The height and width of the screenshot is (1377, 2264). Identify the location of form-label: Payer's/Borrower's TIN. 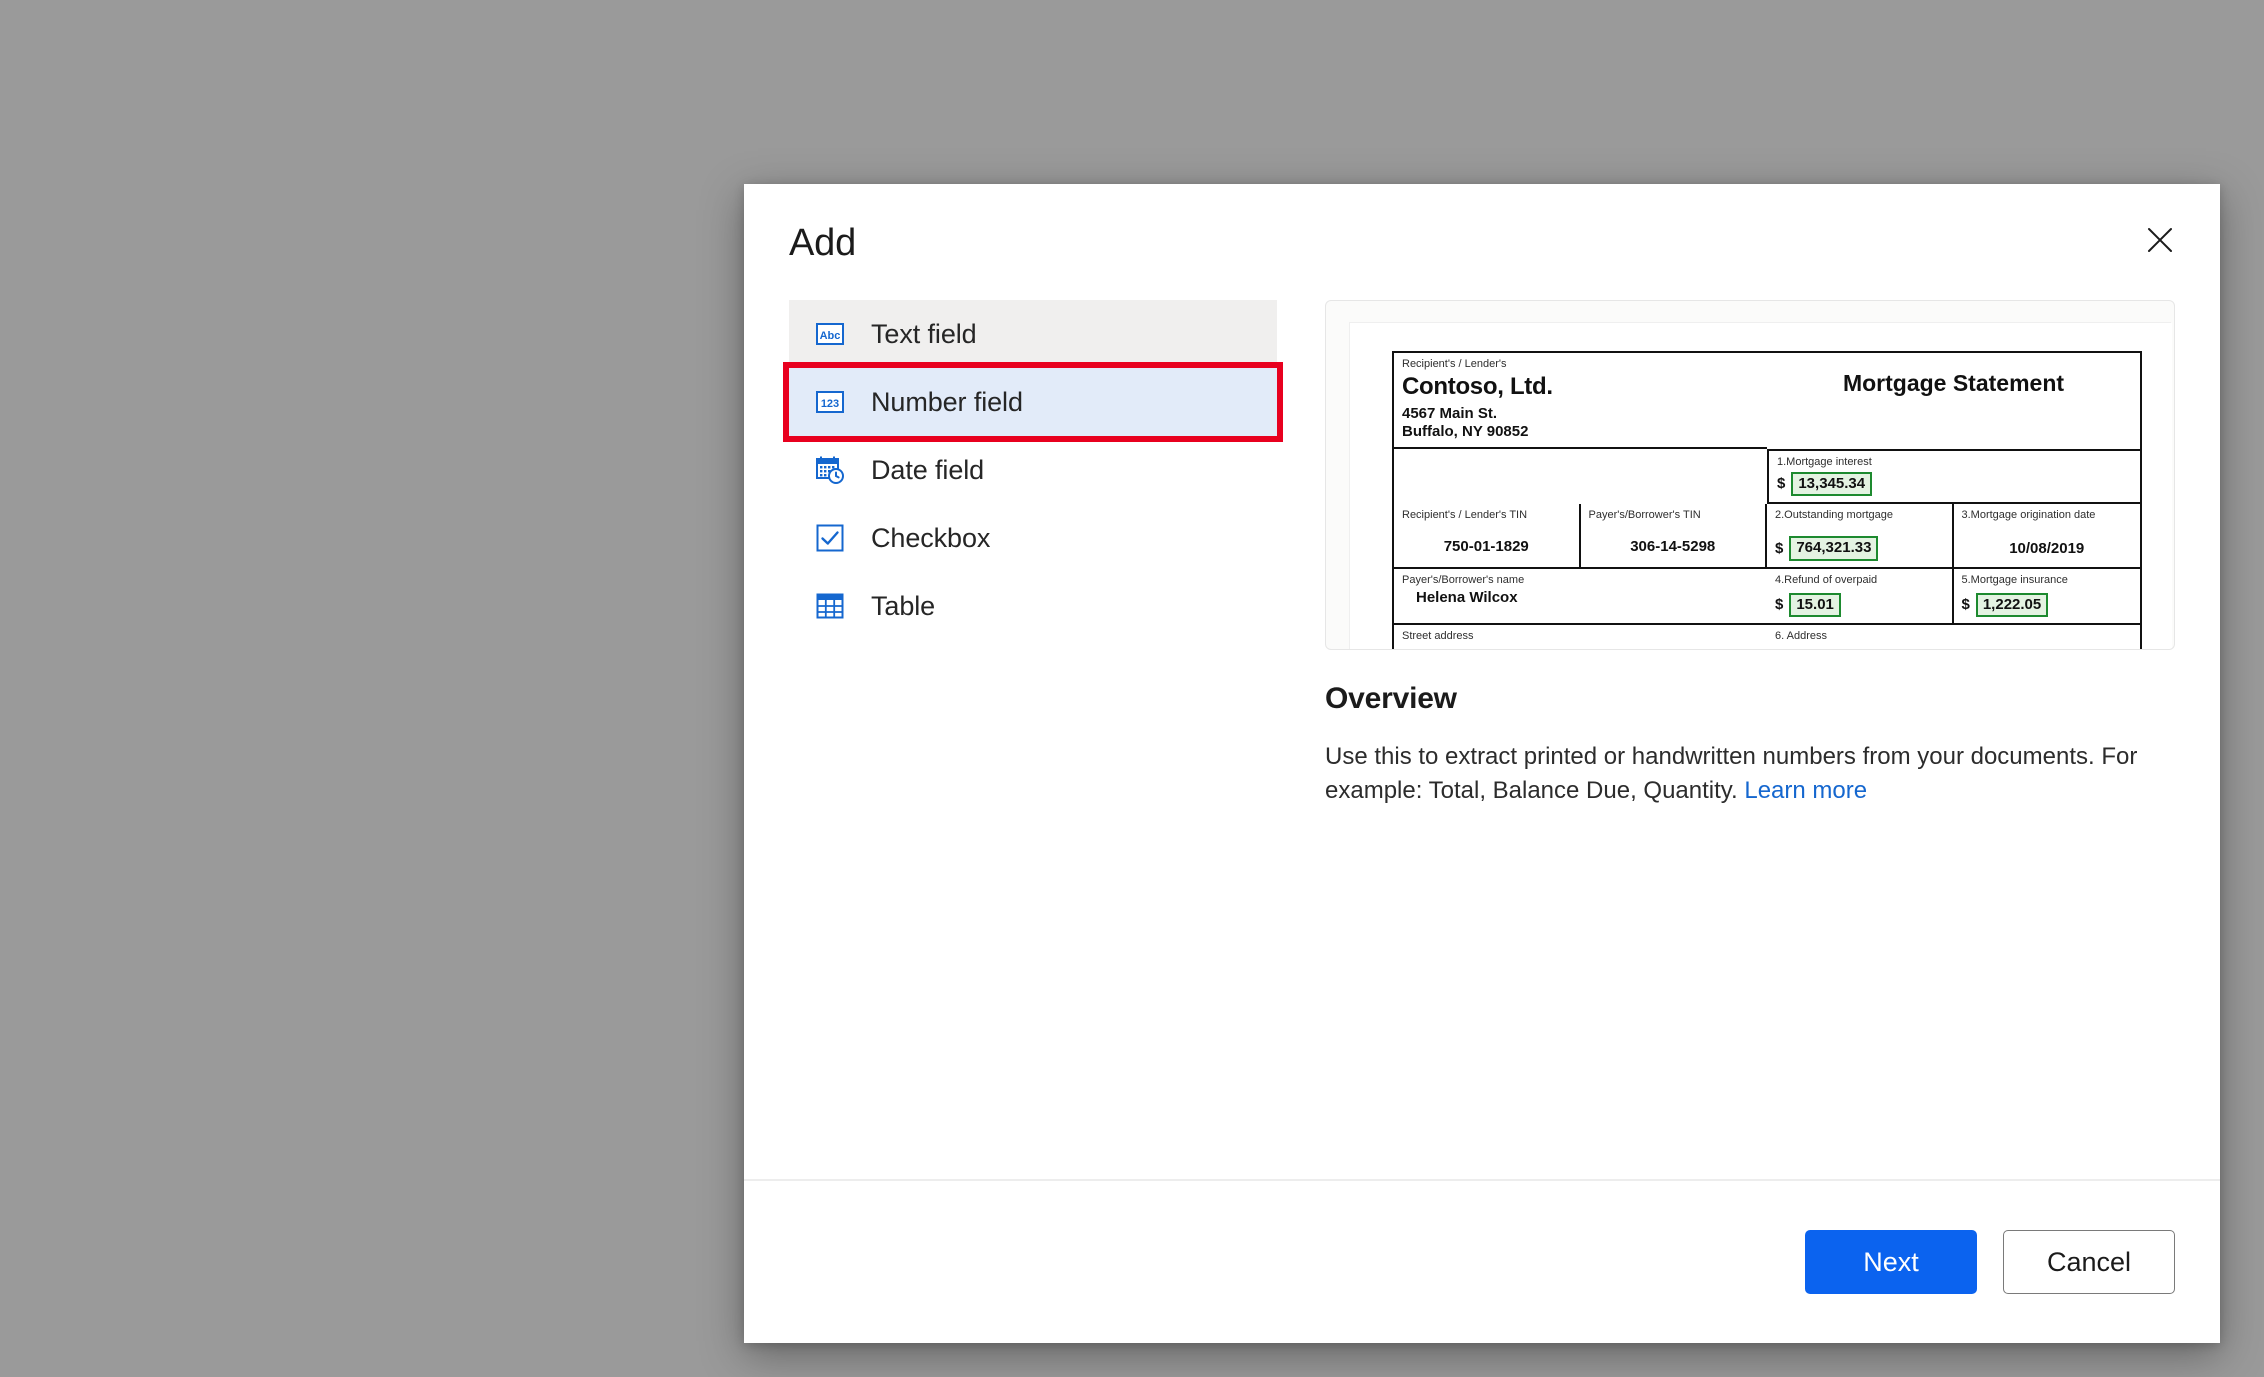
(1644, 515).